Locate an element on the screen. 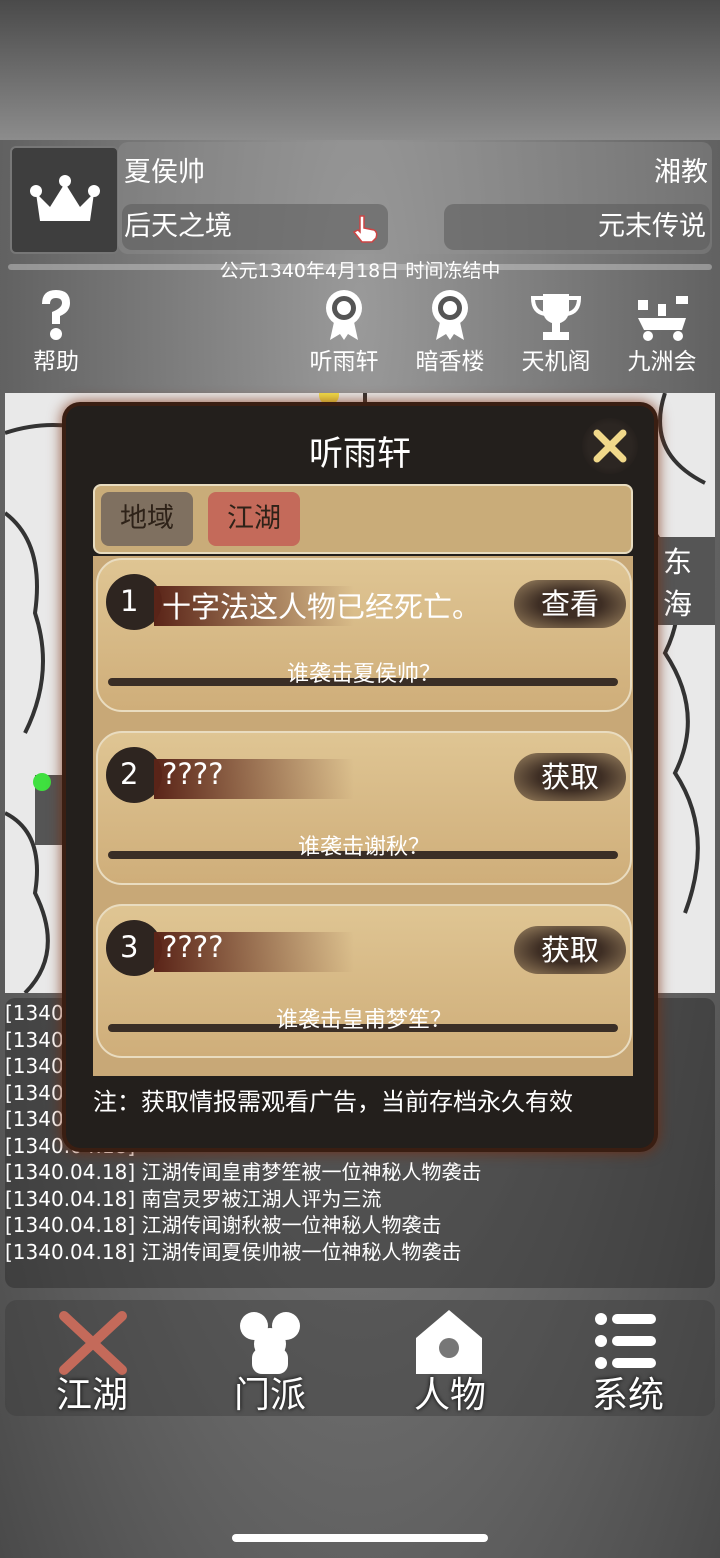 The image size is (720, 1558). player-sect: 湘教 is located at coordinates (681, 172).